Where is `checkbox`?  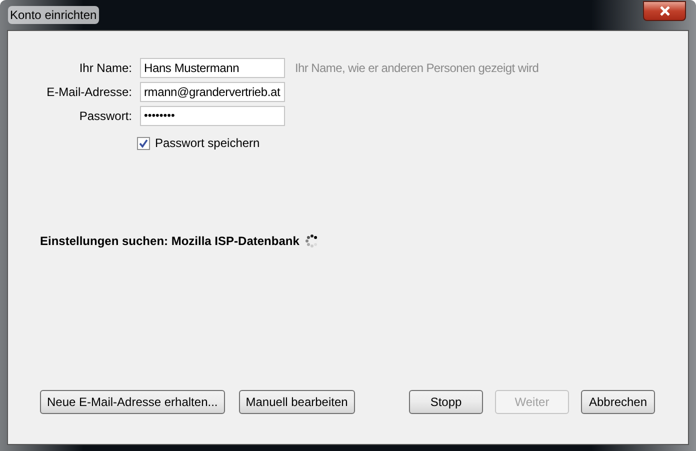 checkbox is located at coordinates (143, 143).